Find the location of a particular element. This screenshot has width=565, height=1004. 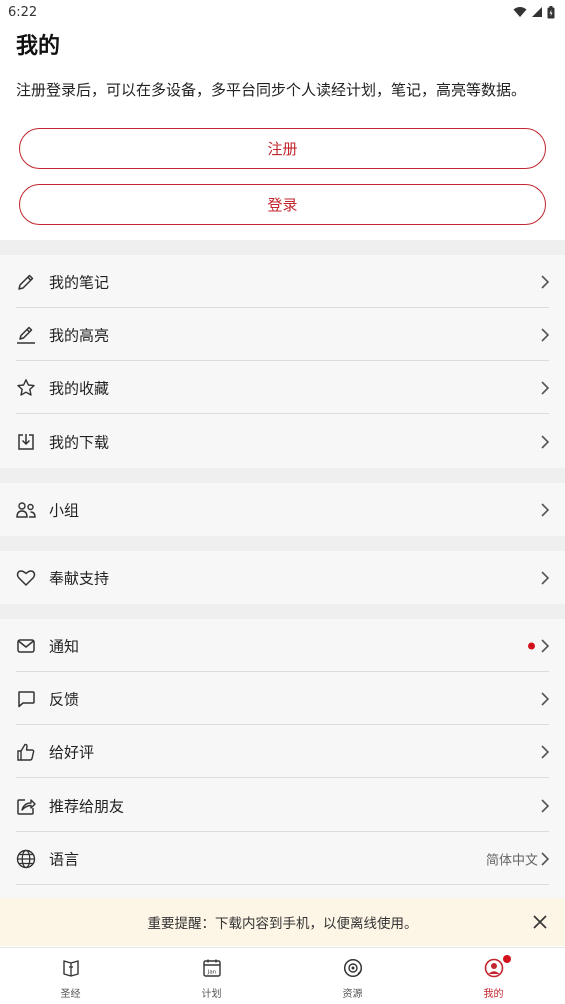

calendar-icon: Jan is located at coordinates (211, 968).